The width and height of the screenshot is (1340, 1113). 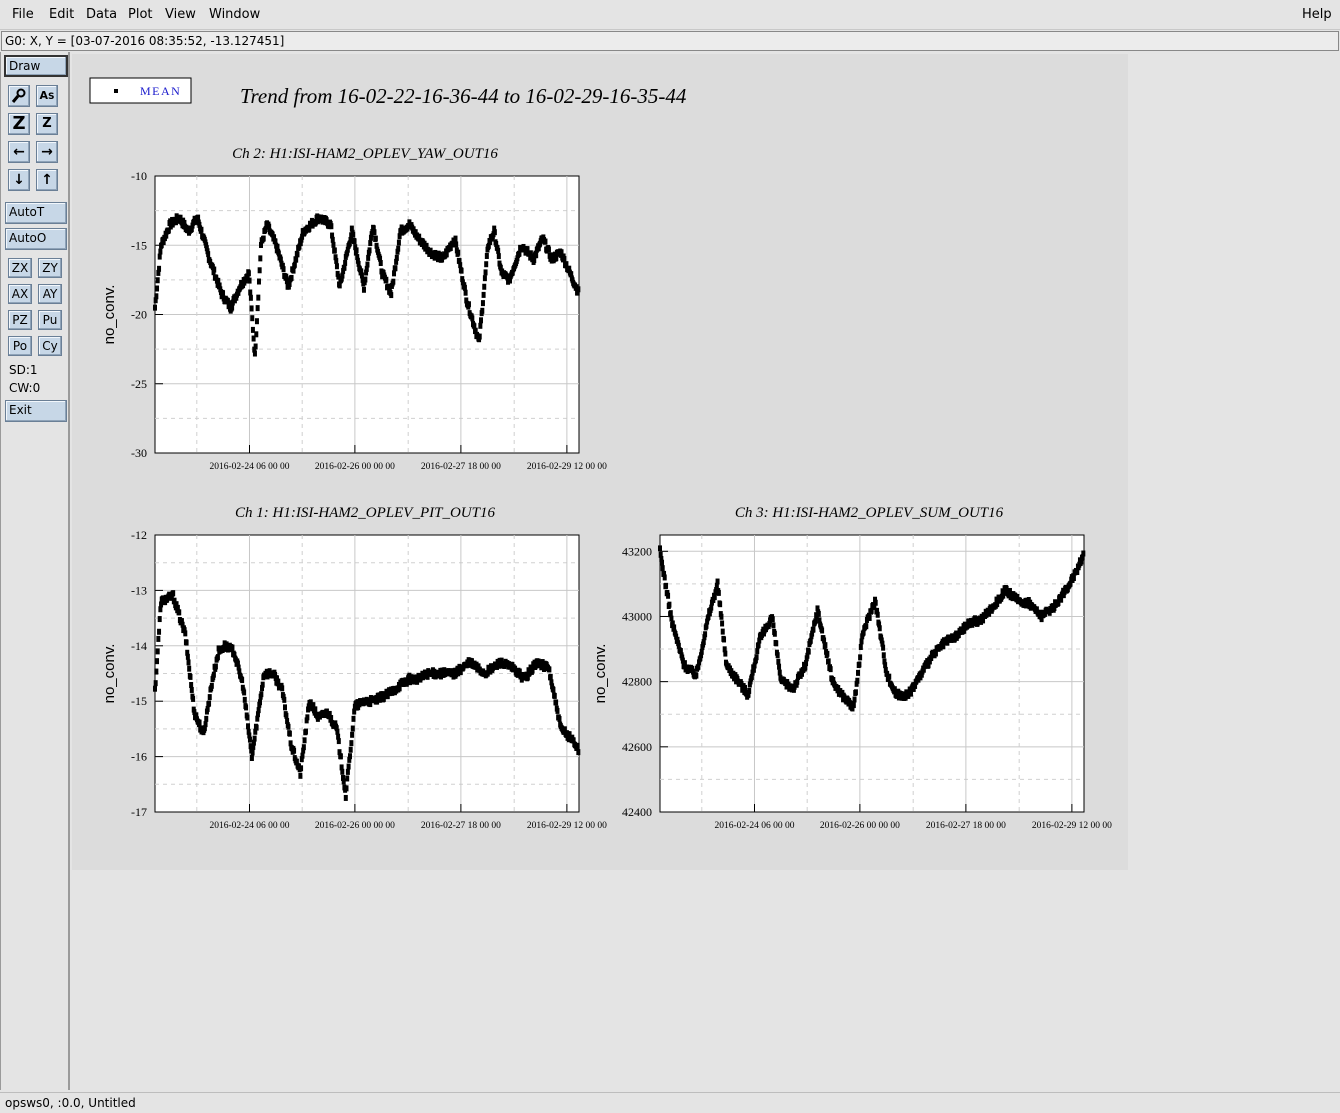 I want to click on zy-button: ZY, so click(x=50, y=268).